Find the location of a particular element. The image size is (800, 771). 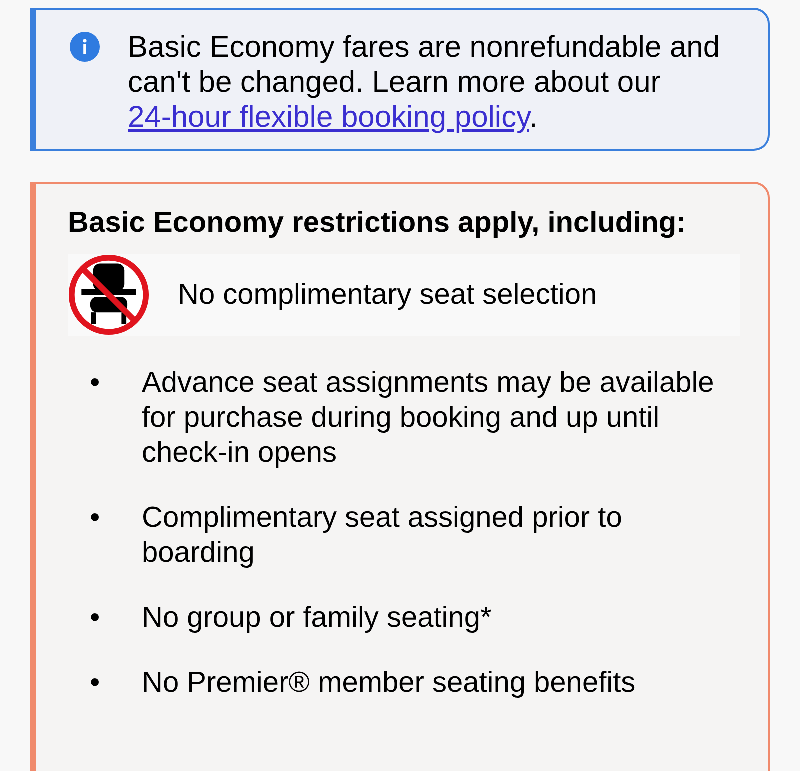

restriction-text: No Premier® member seating benefits is located at coordinates (389, 683).